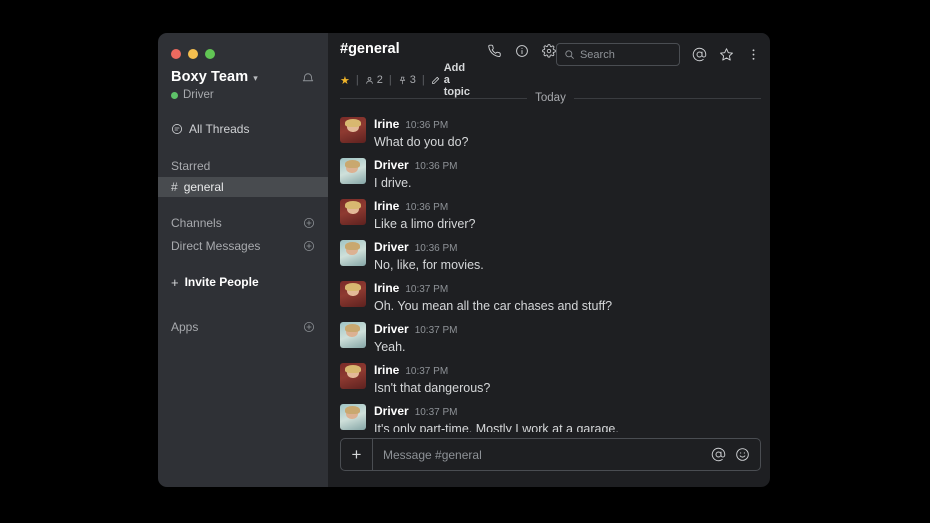 The image size is (930, 523). I want to click on attach-plus-button: +, so click(357, 454).